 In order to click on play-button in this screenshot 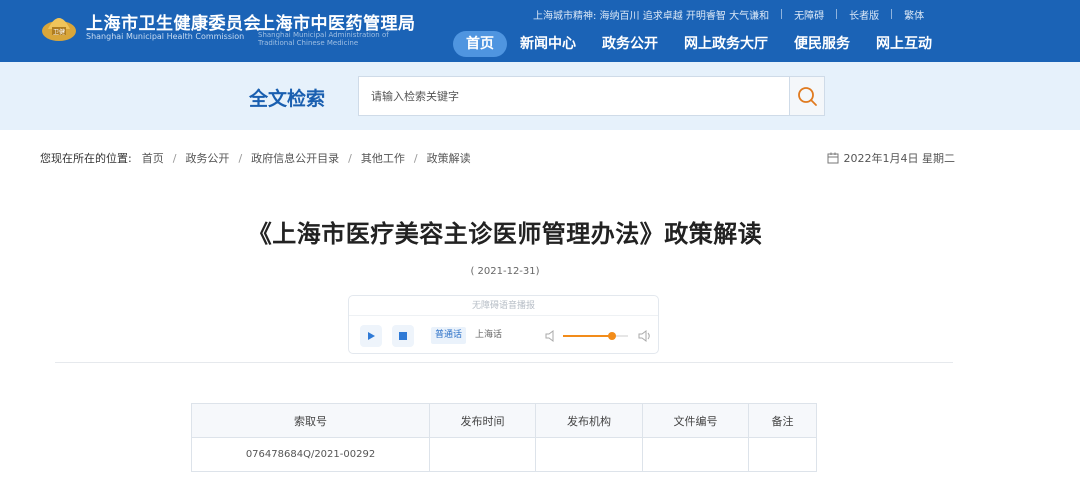, I will do `click(371, 336)`.